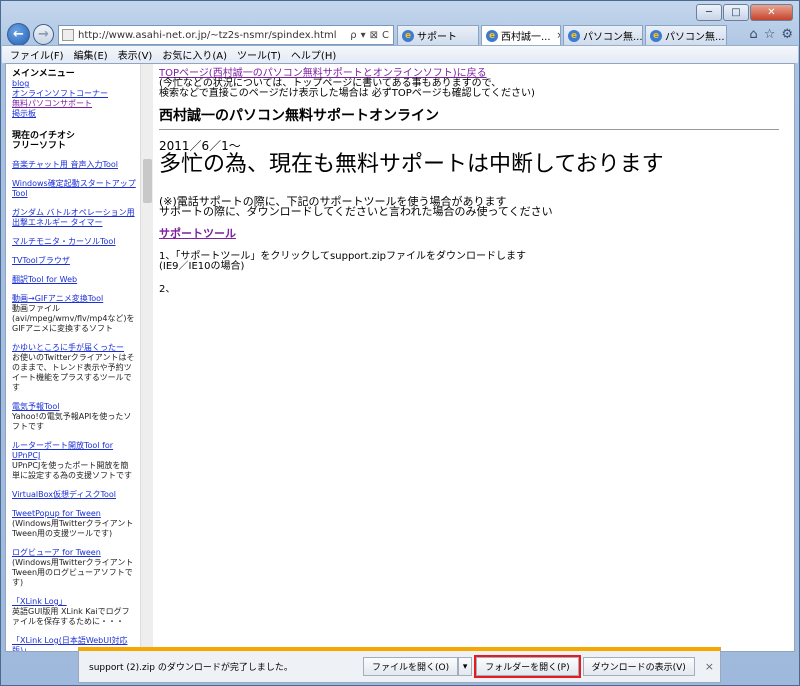 The image size is (800, 686). What do you see at coordinates (74, 114) in the screenshot?
I see `sidebar-link-bbs: 掲示板` at bounding box center [74, 114].